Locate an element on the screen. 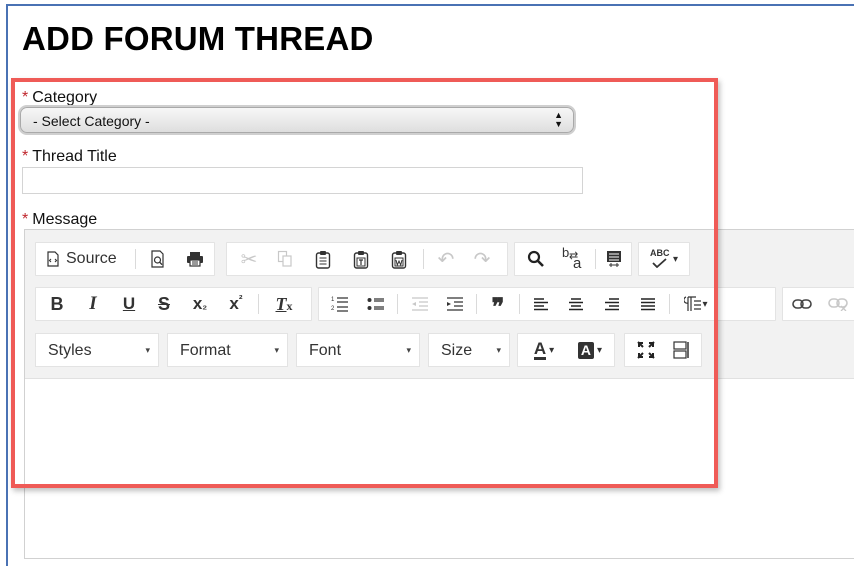 This screenshot has height=566, width=854. show-blocks-button is located at coordinates (682, 350).